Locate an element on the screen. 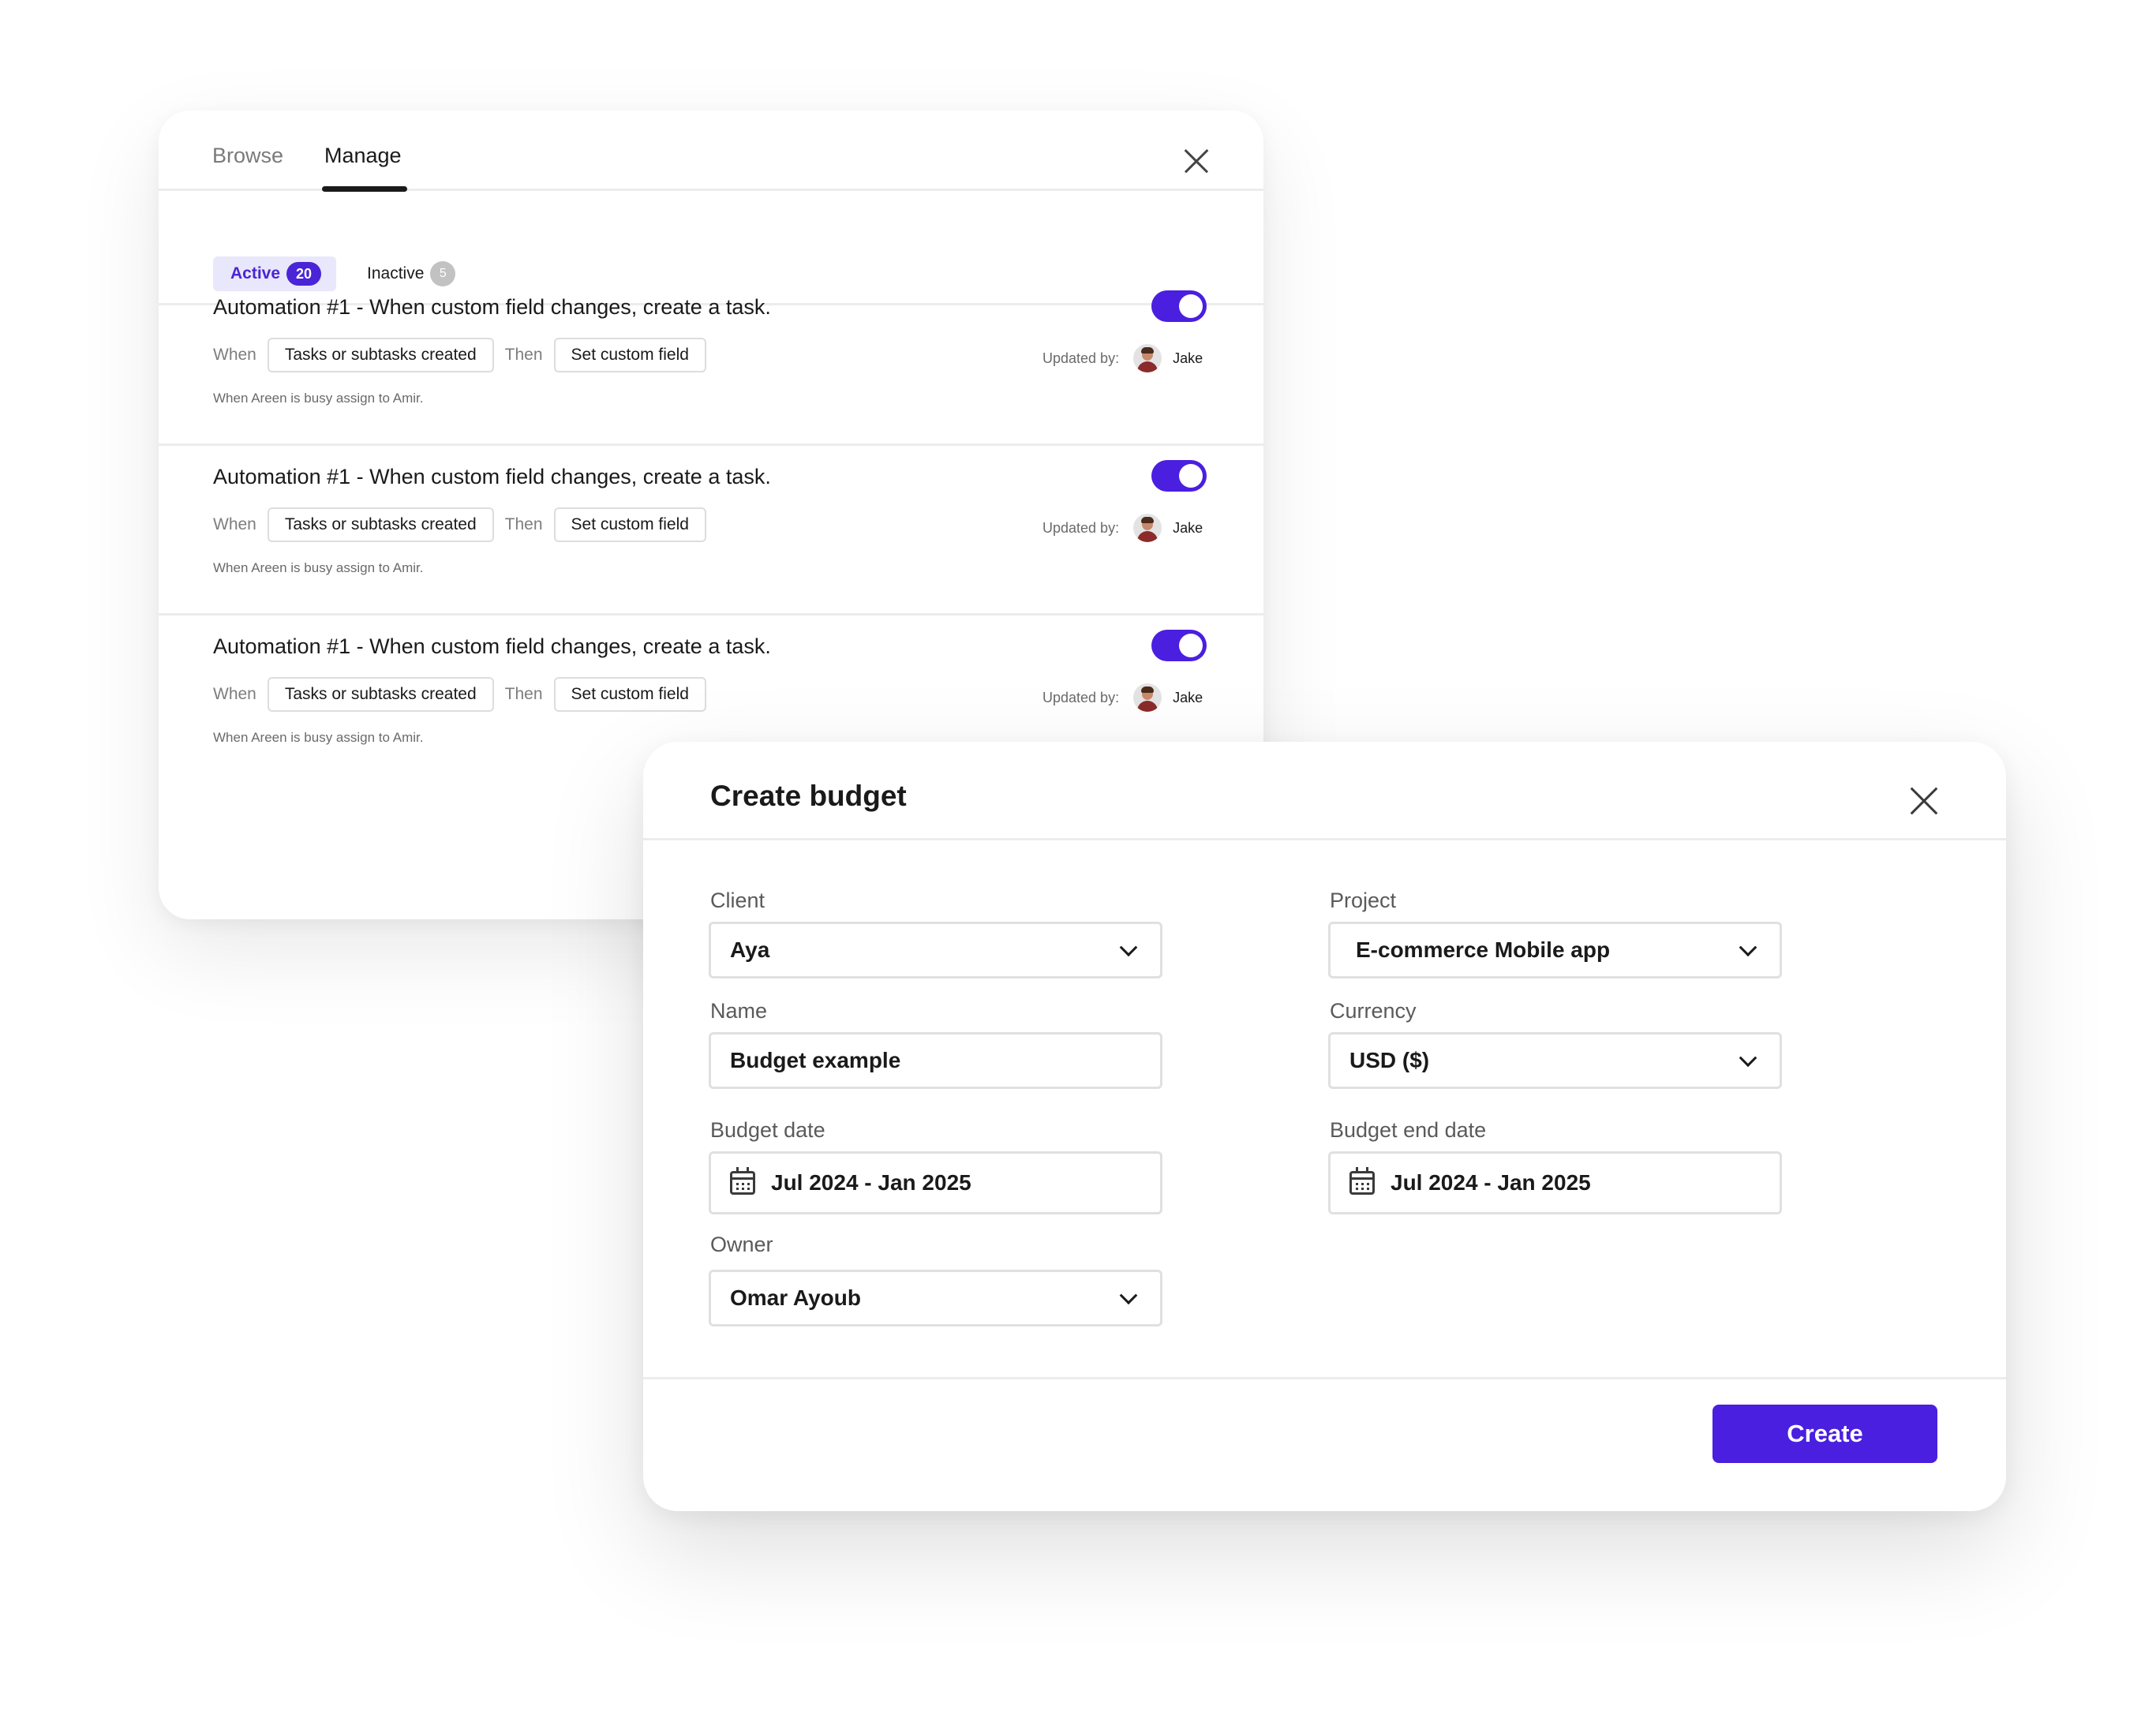 The width and height of the screenshot is (2156, 1710). budget-end-date-label: Budget end date is located at coordinates (1408, 1130).